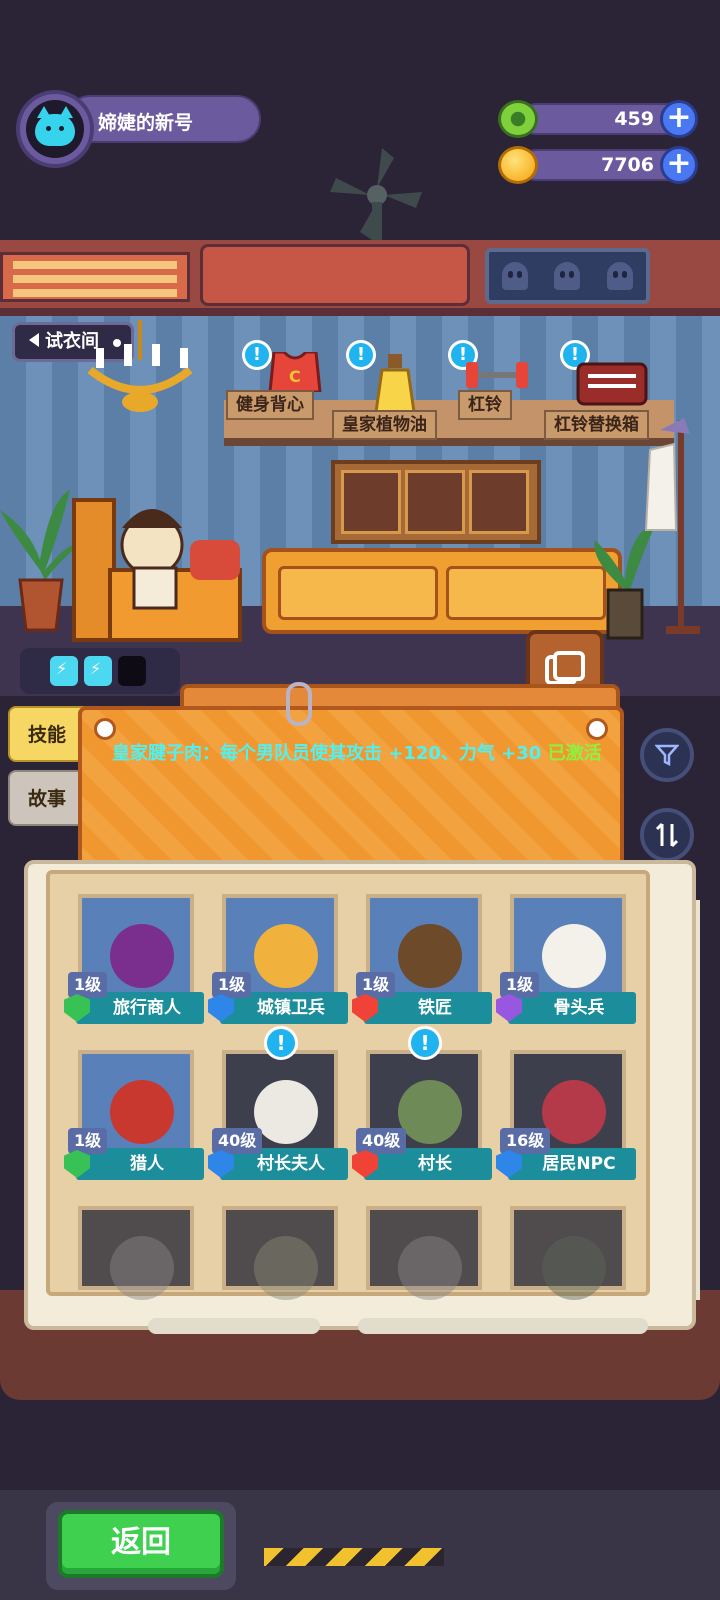 Image resolution: width=720 pixels, height=1600 pixels. Describe the element at coordinates (384, 425) in the screenshot. I see `item-label: 皇家植物油` at that location.